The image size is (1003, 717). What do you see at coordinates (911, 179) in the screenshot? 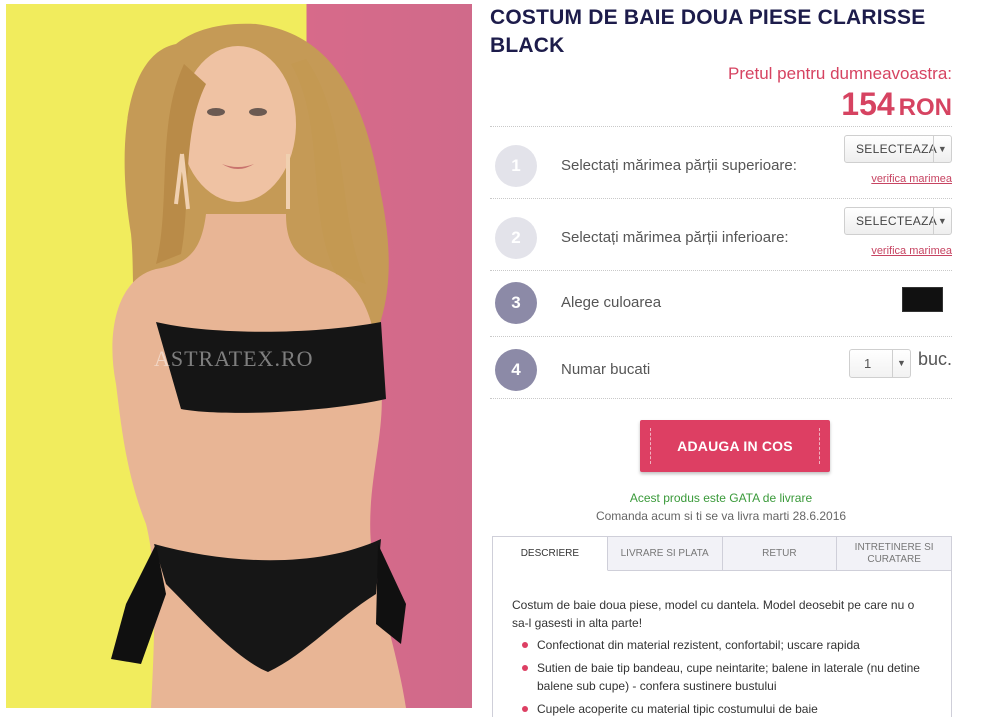
I see `size-guide-link-top: verifica marimea` at bounding box center [911, 179].